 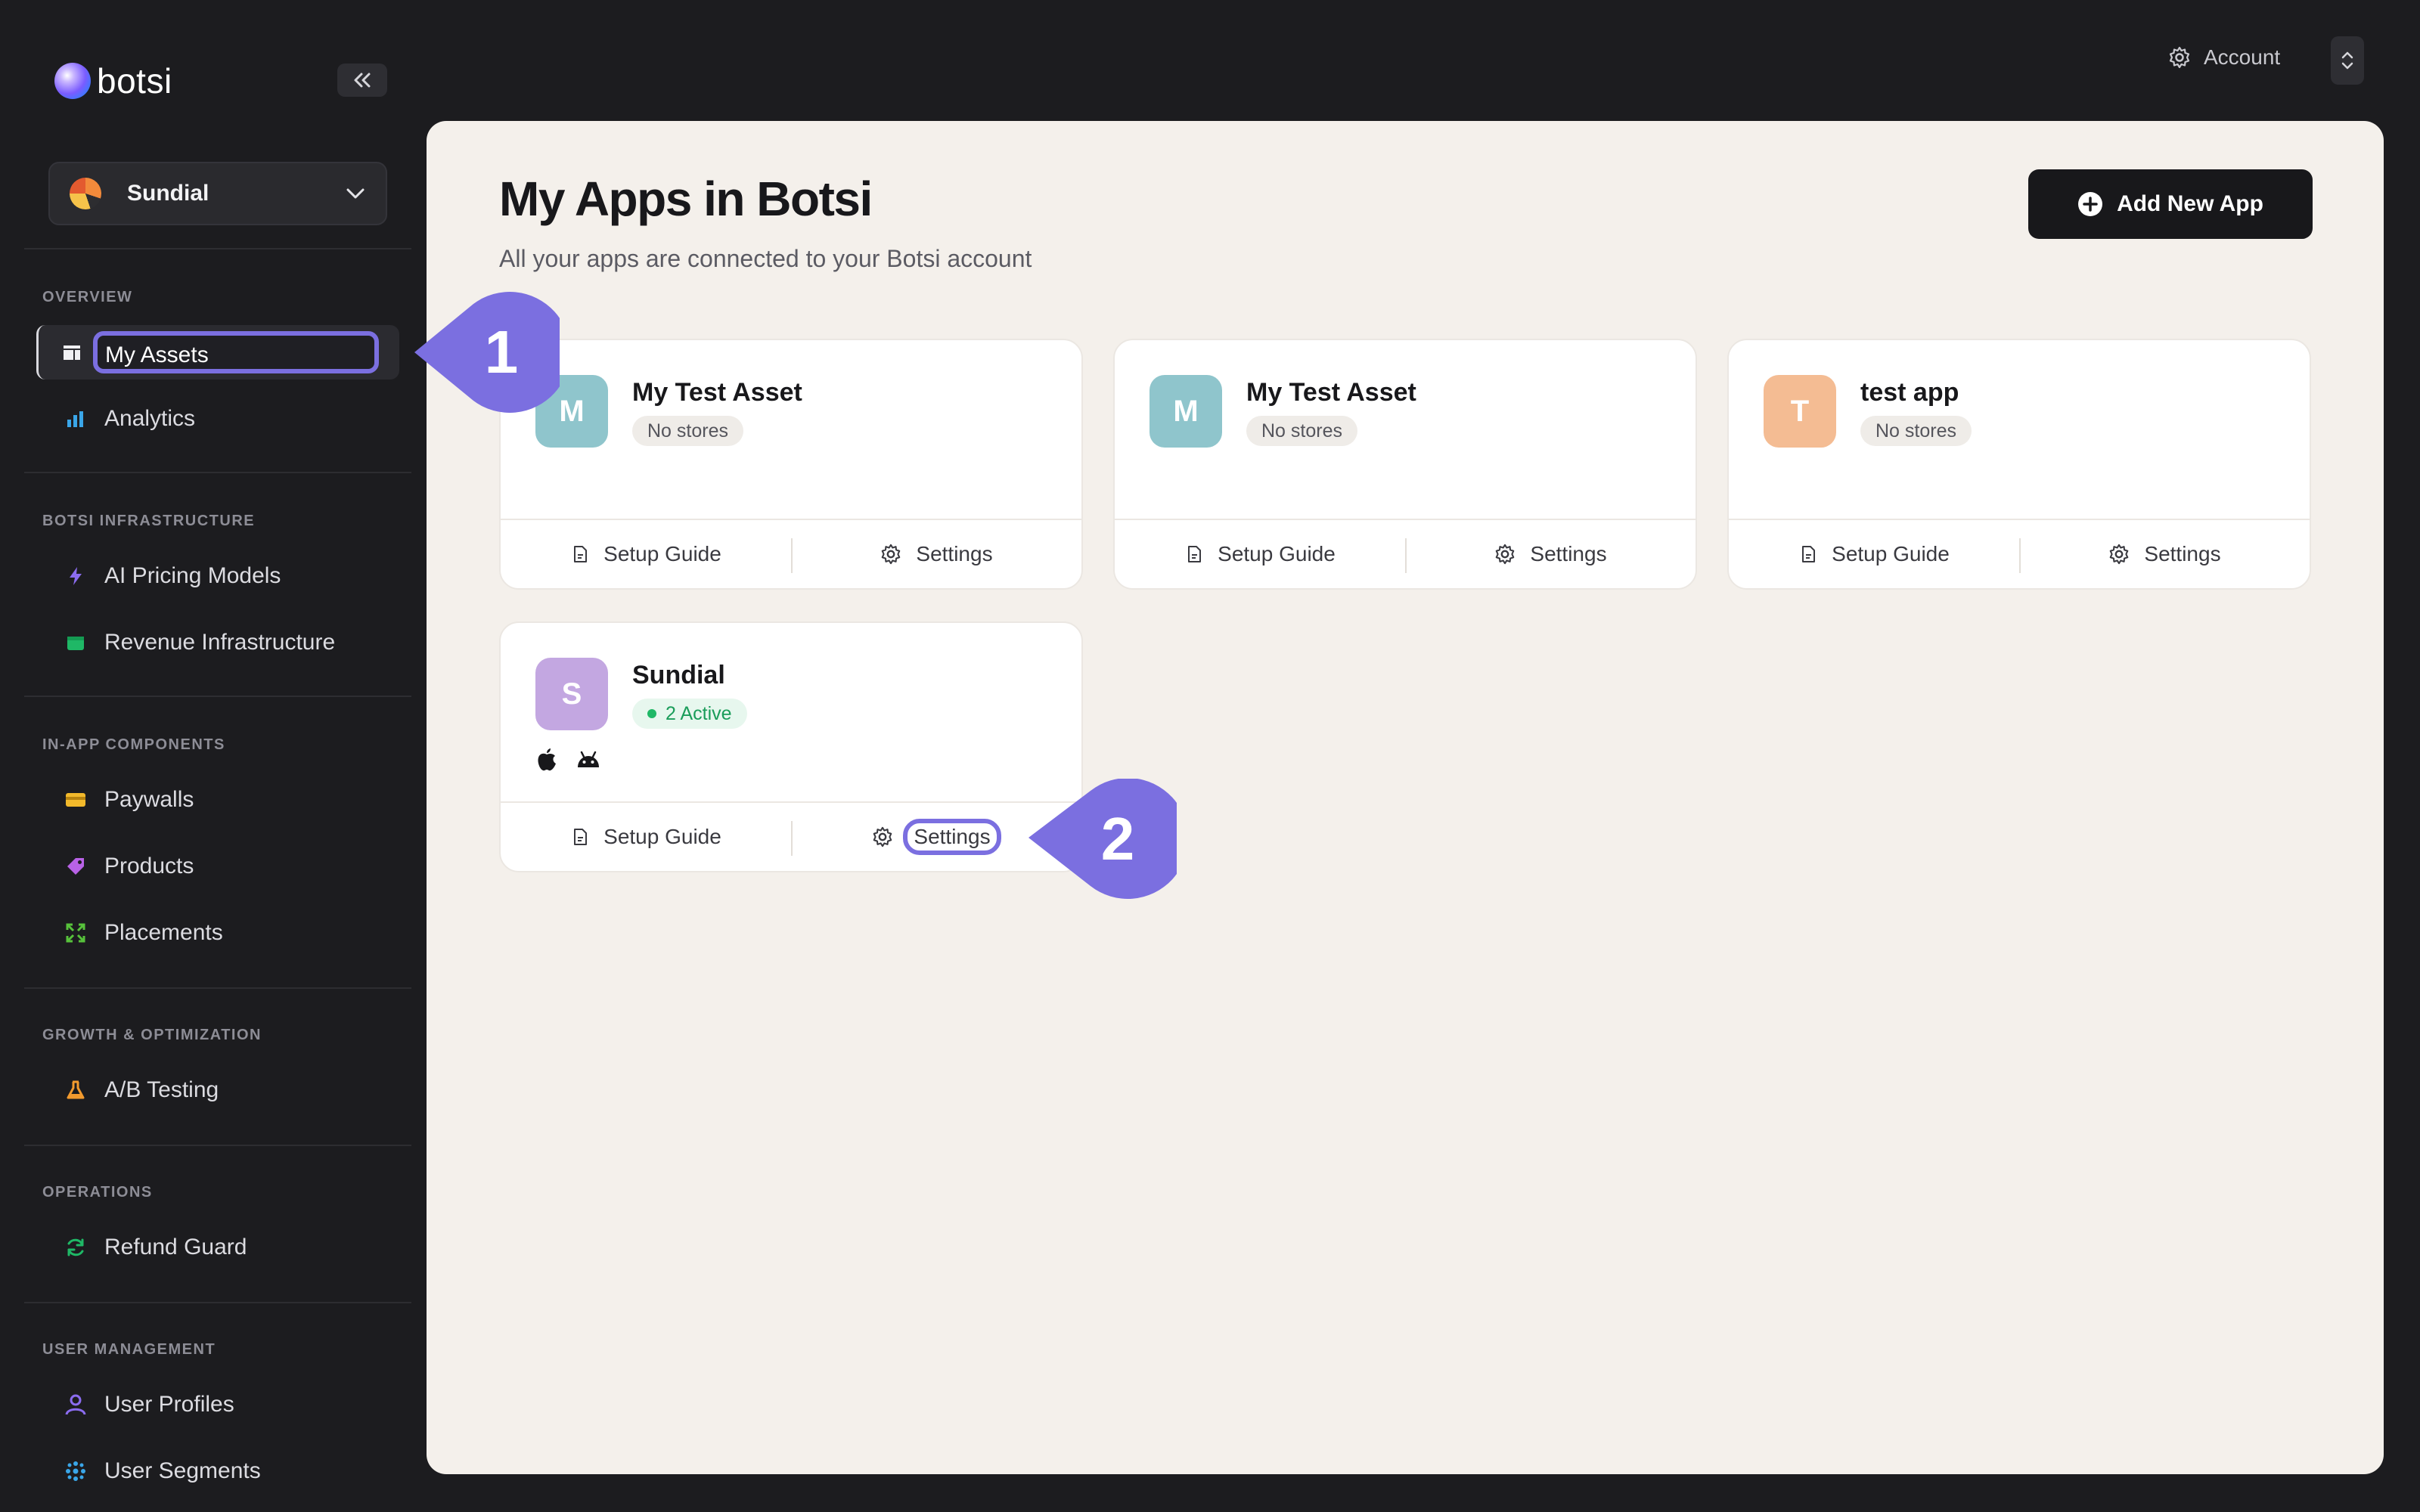 I want to click on sidebar-item-label: Revenue Infrastructure, so click(x=220, y=642).